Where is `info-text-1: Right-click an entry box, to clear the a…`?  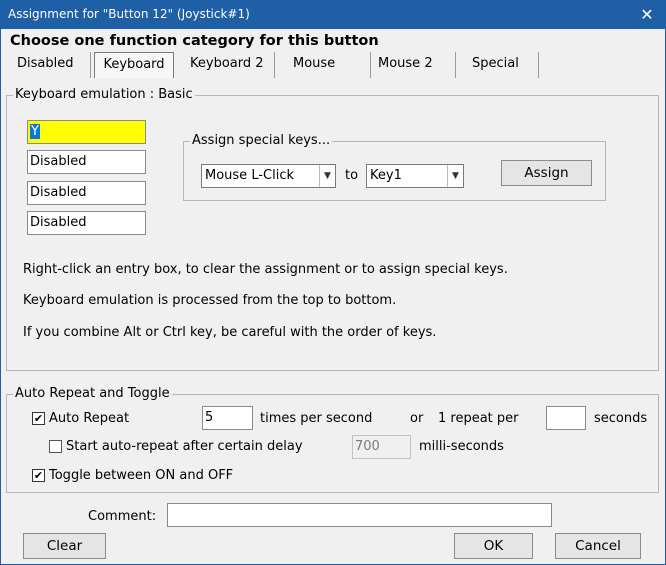
info-text-1: Right-click an entry box, to clear the a… is located at coordinates (265, 269).